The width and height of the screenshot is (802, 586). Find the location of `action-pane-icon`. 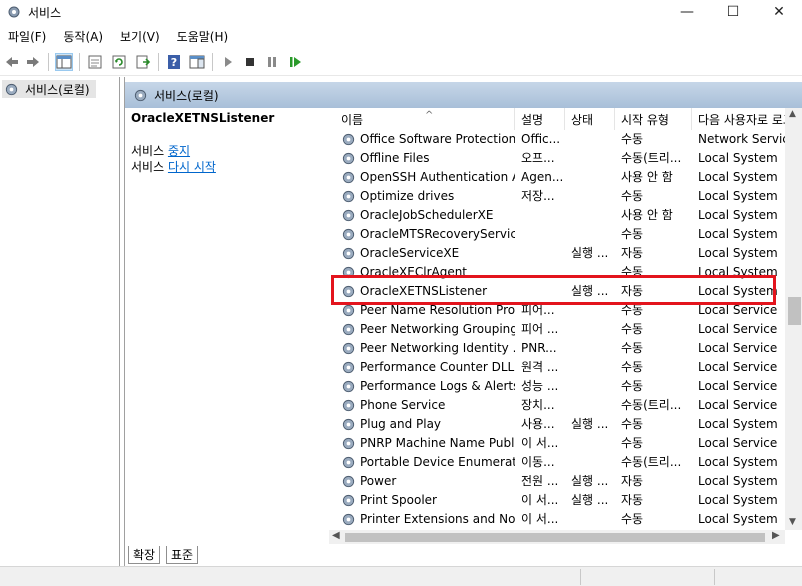

action-pane-icon is located at coordinates (197, 62).